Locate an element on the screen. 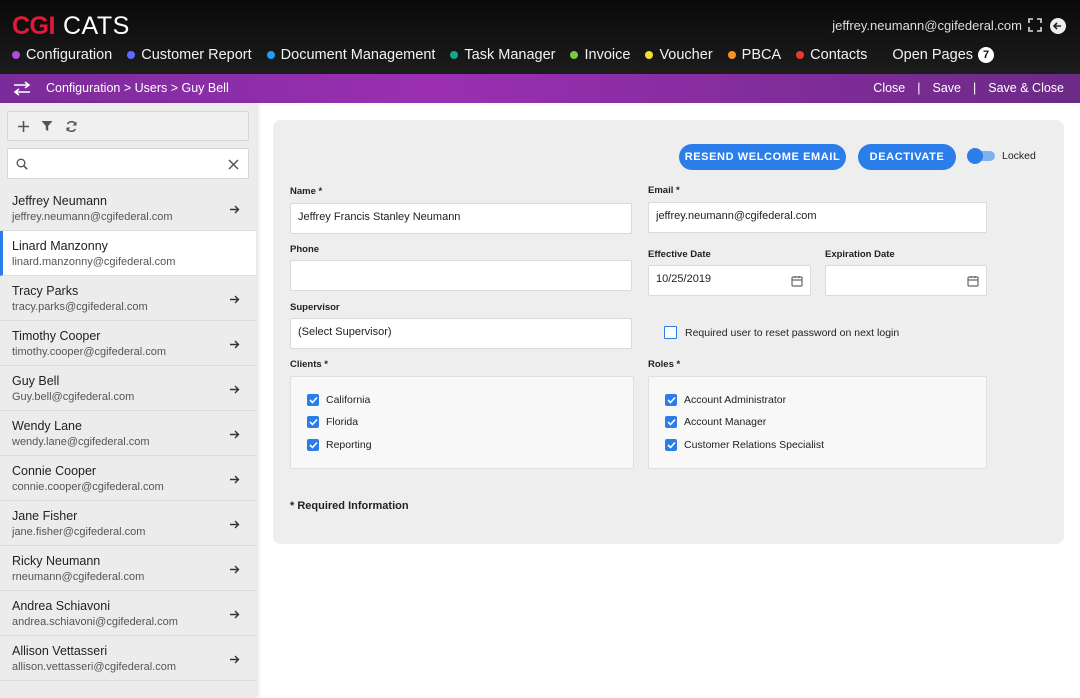 This screenshot has width=1080, height=698. client-option-reporting: Reporting is located at coordinates (339, 445).